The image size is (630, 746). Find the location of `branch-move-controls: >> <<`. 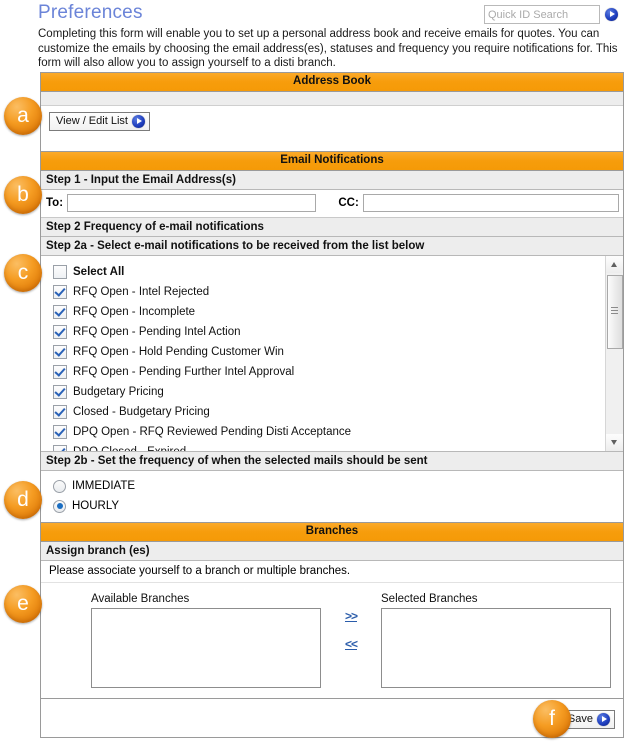

branch-move-controls: >> << is located at coordinates (351, 637).